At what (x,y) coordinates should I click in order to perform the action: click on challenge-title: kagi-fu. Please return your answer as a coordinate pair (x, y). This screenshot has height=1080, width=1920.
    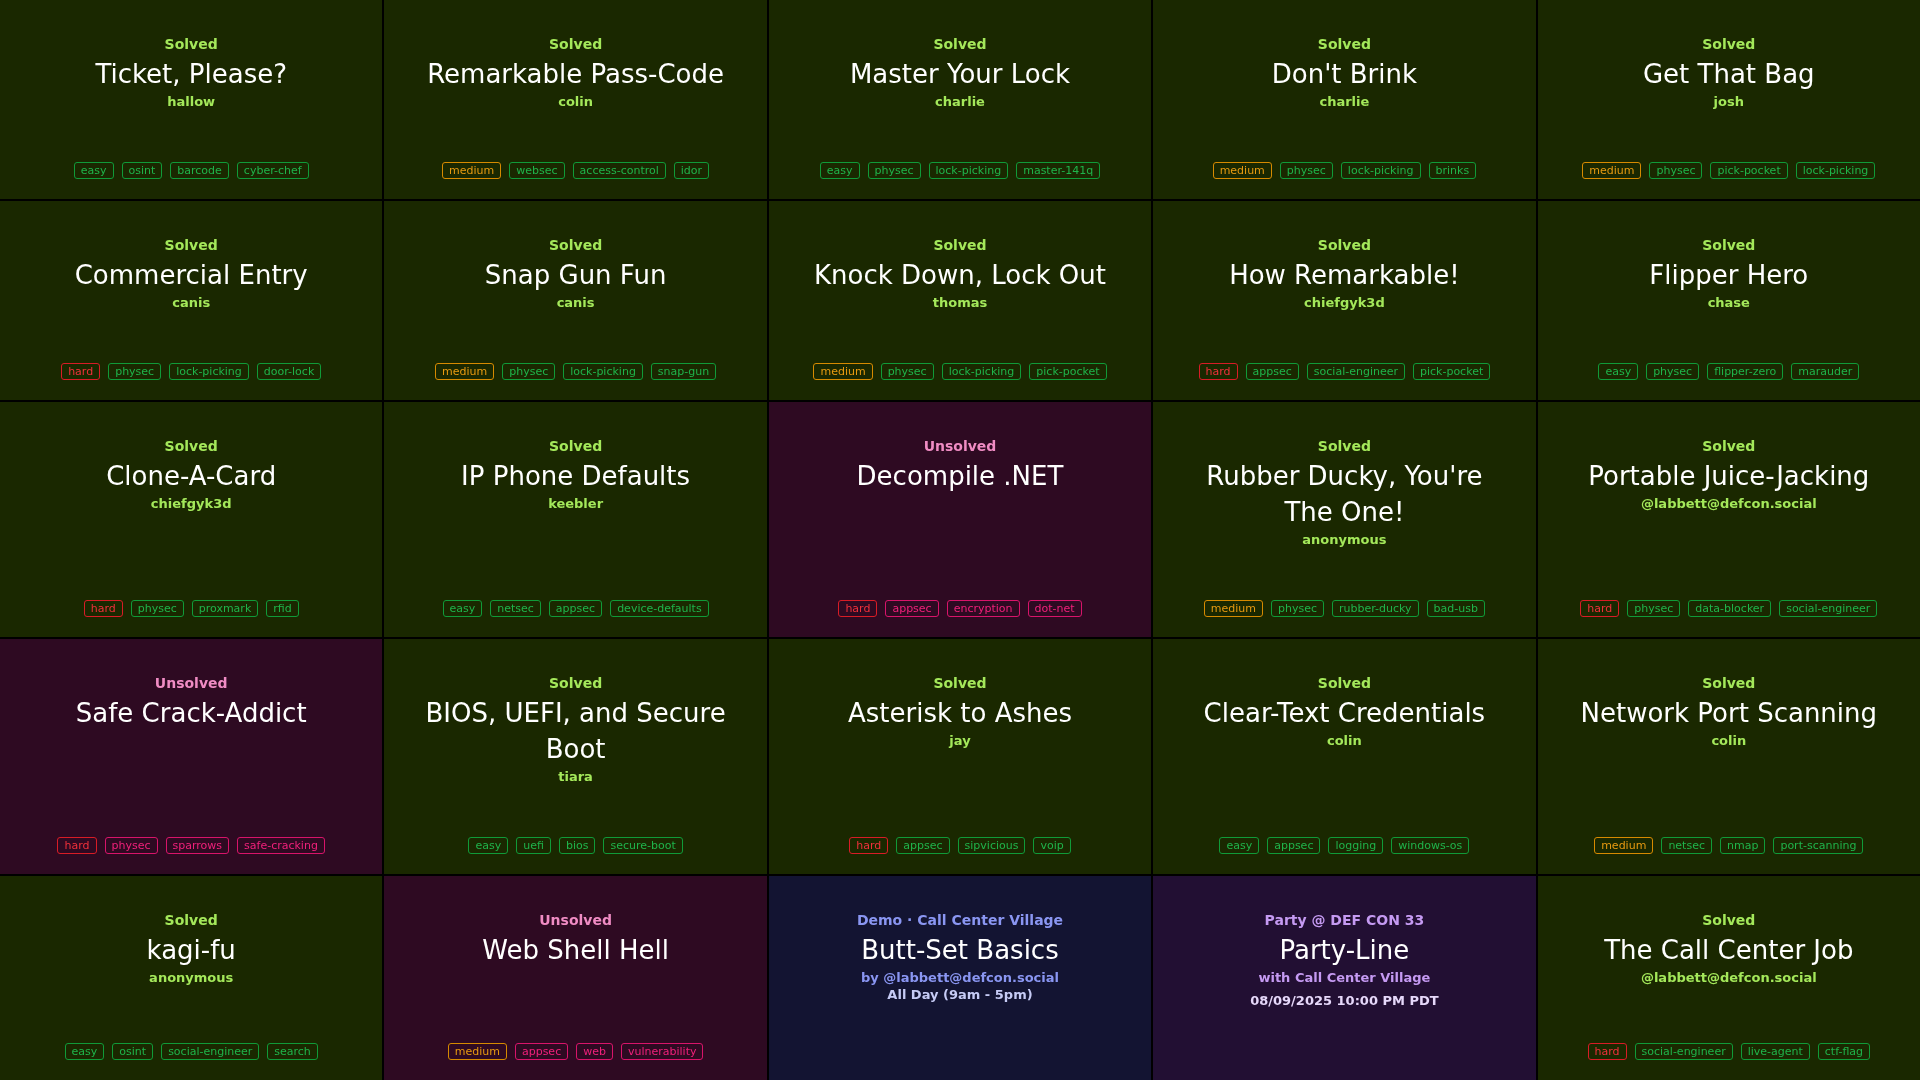
    Looking at the image, I should click on (191, 950).